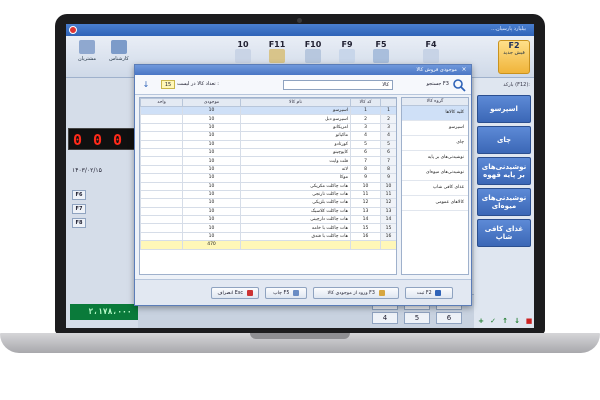  Describe the element at coordinates (449, 318) in the screenshot. I see `key-6: 6` at that location.